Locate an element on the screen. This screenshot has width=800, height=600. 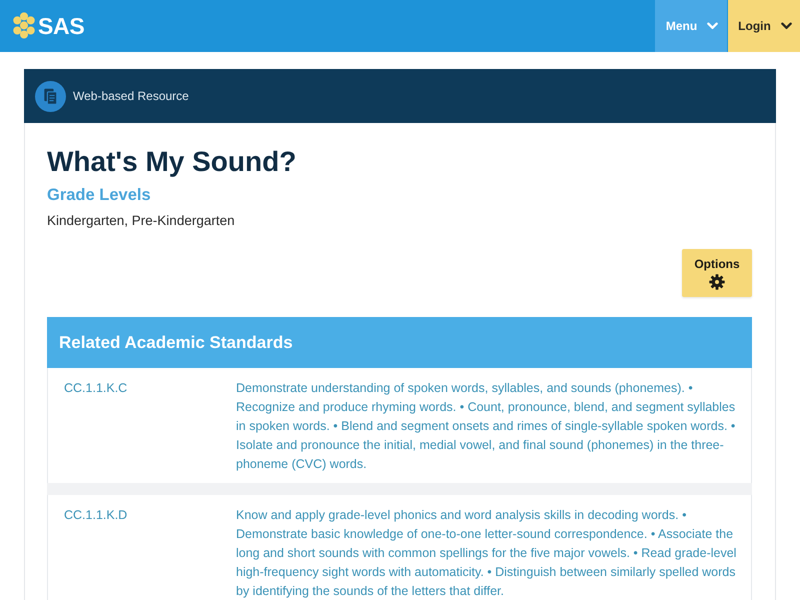
document-icon is located at coordinates (50, 96).